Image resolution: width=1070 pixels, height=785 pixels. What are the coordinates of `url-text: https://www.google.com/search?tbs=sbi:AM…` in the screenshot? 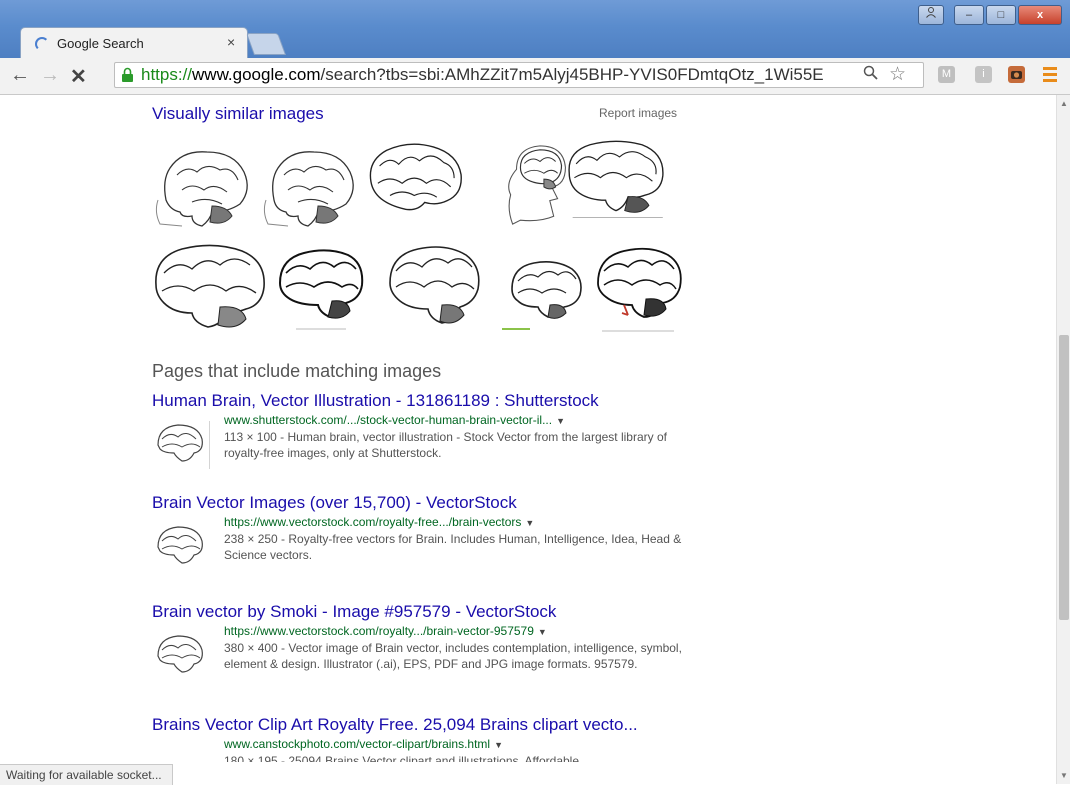 It's located at (503, 75).